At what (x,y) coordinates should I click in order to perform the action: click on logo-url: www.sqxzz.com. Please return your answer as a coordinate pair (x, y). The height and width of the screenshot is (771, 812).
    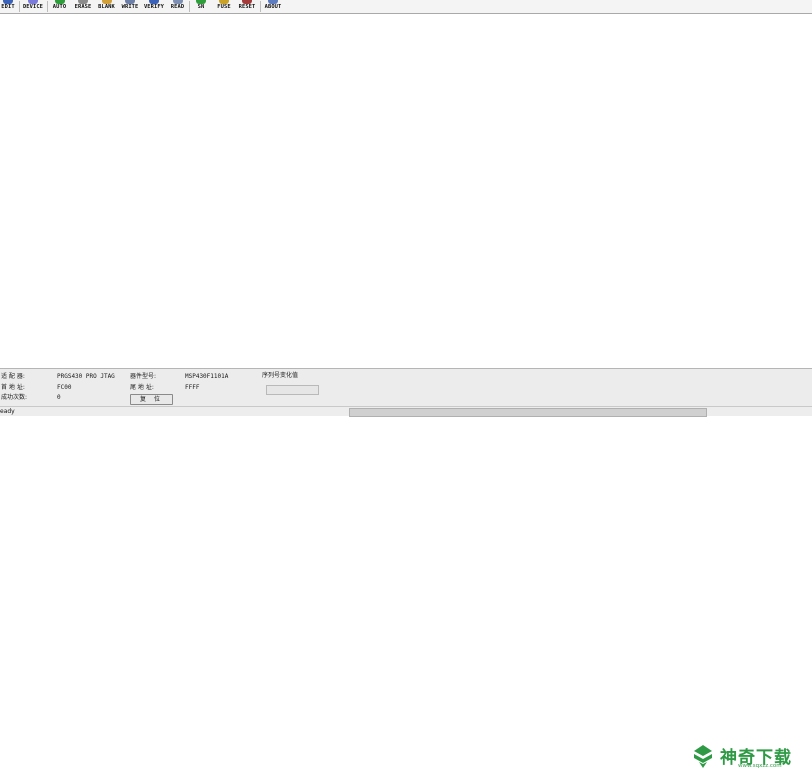
    Looking at the image, I should click on (760, 766).